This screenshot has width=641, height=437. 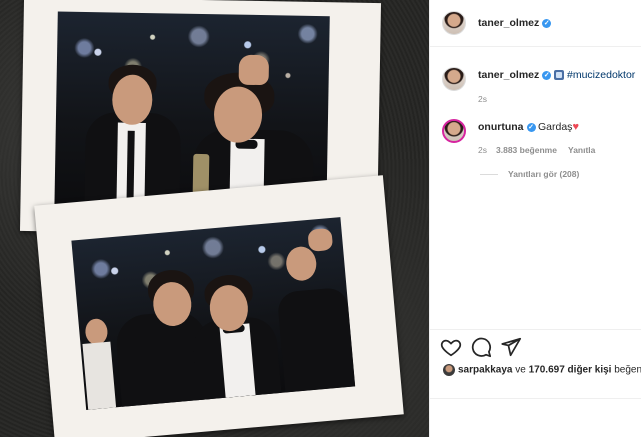 What do you see at coordinates (570, 370) in the screenshot?
I see `likes-count: 170.697 diğer kişi` at bounding box center [570, 370].